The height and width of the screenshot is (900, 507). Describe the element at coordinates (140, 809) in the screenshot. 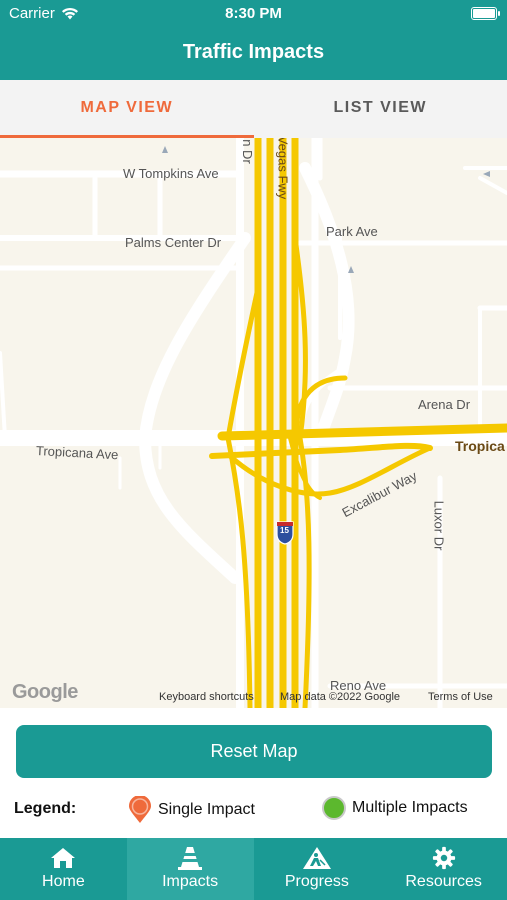

I see `map-pin-icon` at that location.